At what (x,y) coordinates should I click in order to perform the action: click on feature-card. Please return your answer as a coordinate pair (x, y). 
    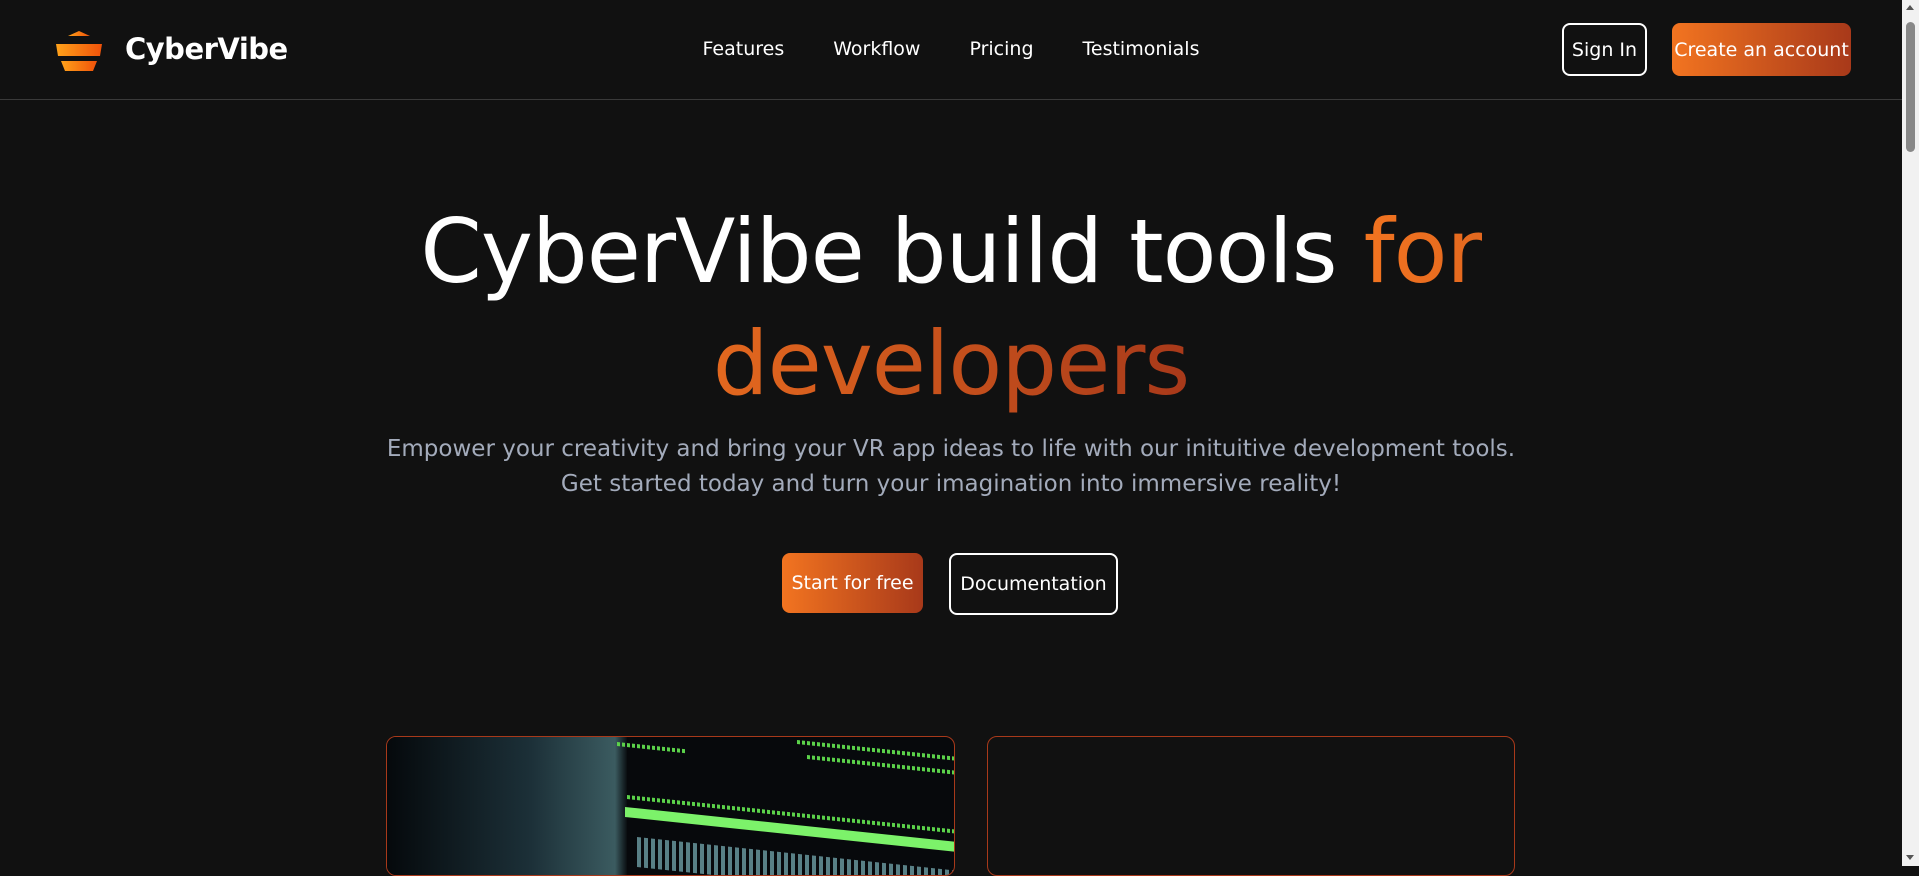
    Looking at the image, I should click on (1251, 806).